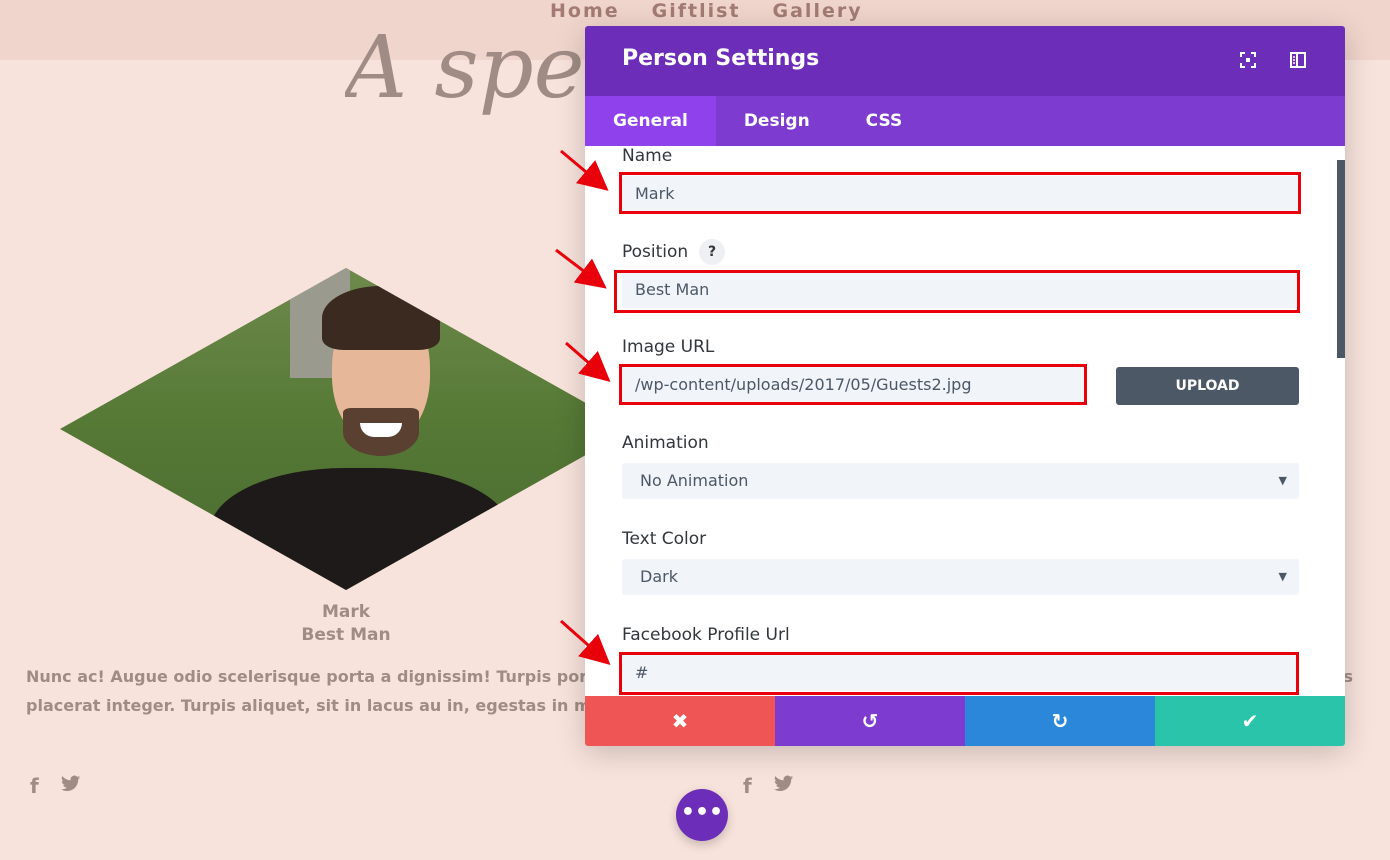  I want to click on tab-general: General, so click(650, 121).